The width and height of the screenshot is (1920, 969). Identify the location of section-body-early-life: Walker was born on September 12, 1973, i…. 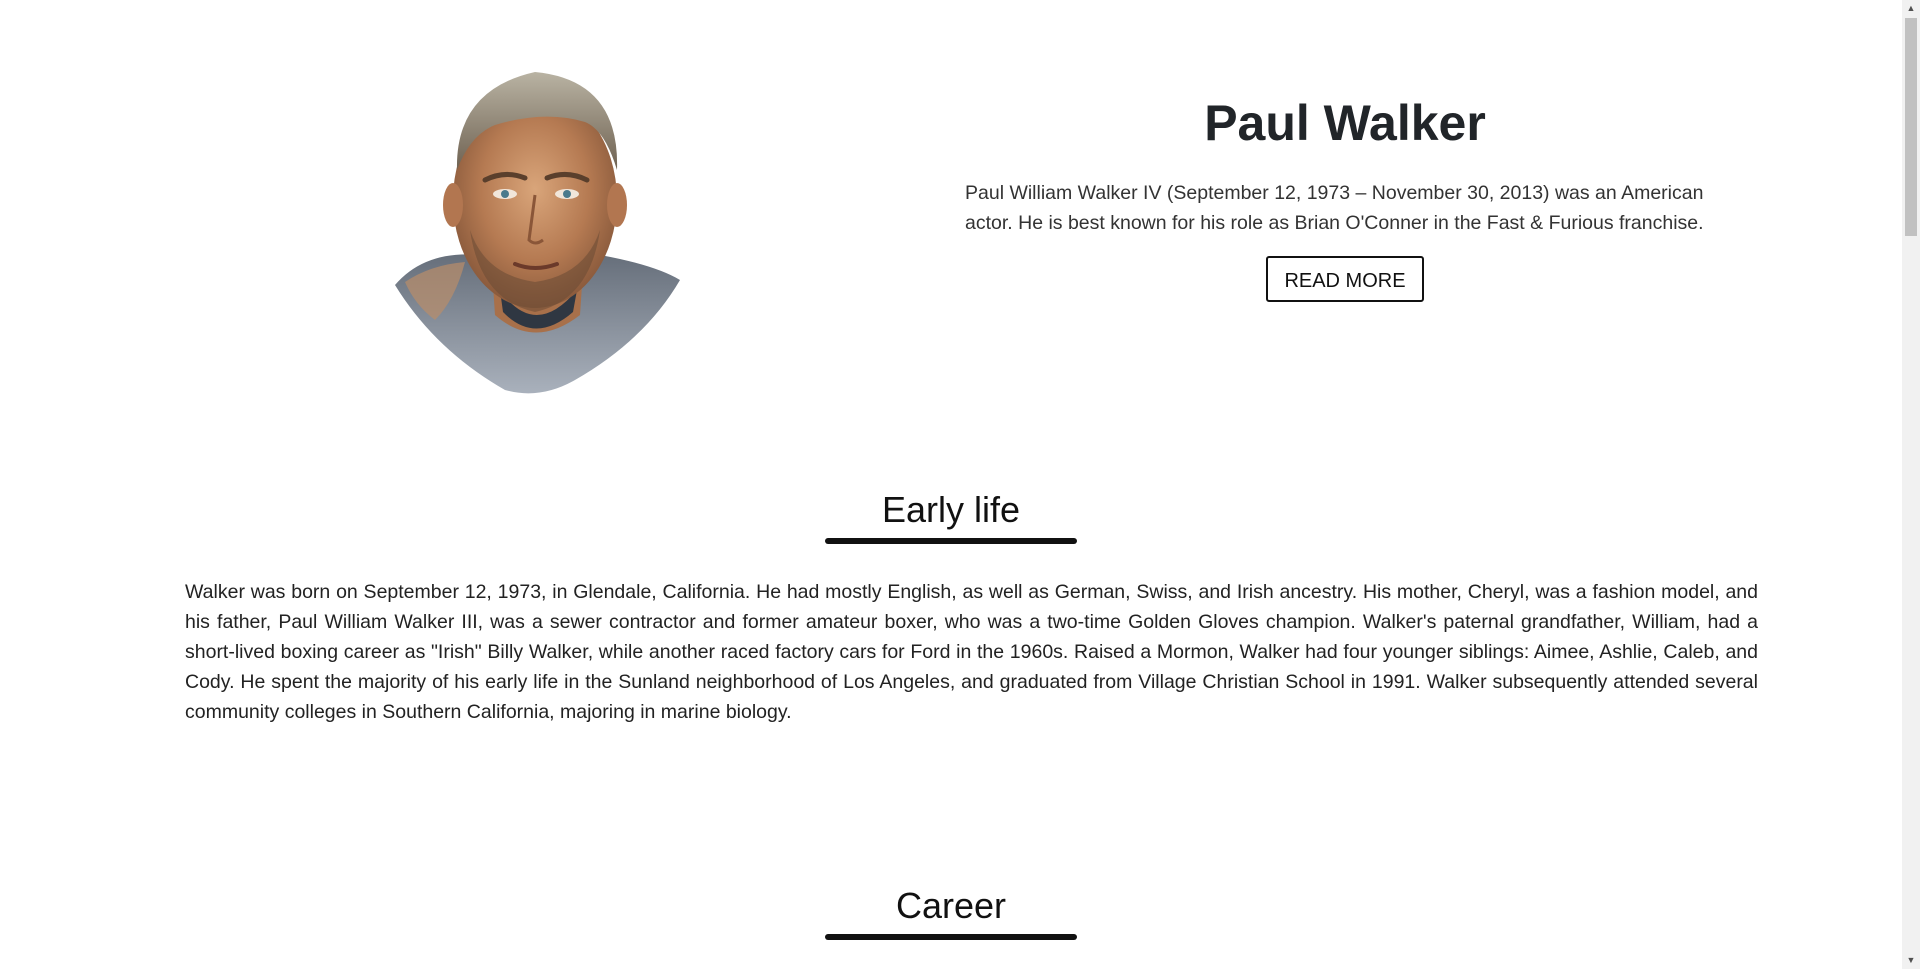
(971, 652).